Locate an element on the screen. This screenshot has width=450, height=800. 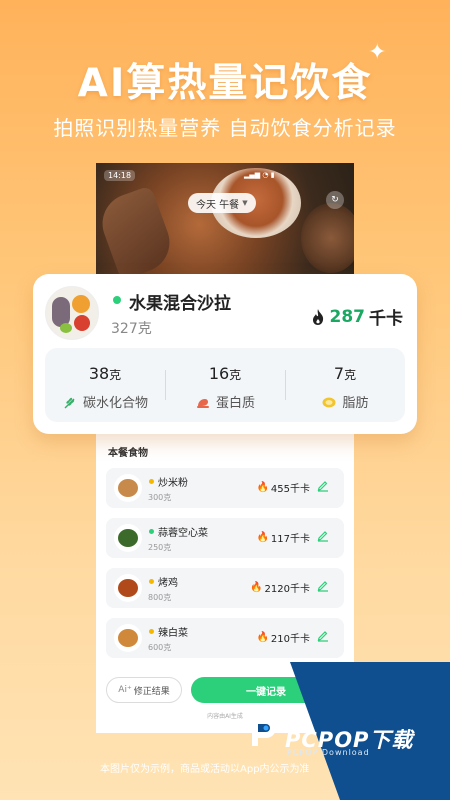
watermark-banner is located at coordinates (370, 731).